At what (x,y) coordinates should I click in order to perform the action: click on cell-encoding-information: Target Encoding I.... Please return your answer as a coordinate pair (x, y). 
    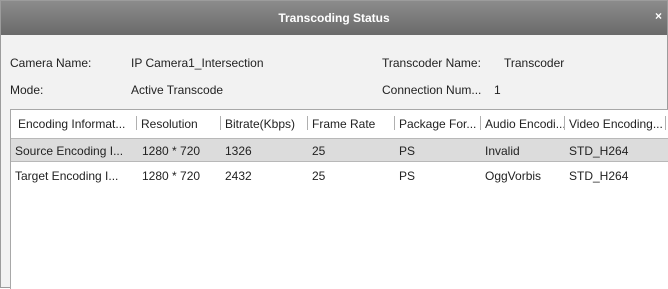
    Looking at the image, I should click on (67, 176).